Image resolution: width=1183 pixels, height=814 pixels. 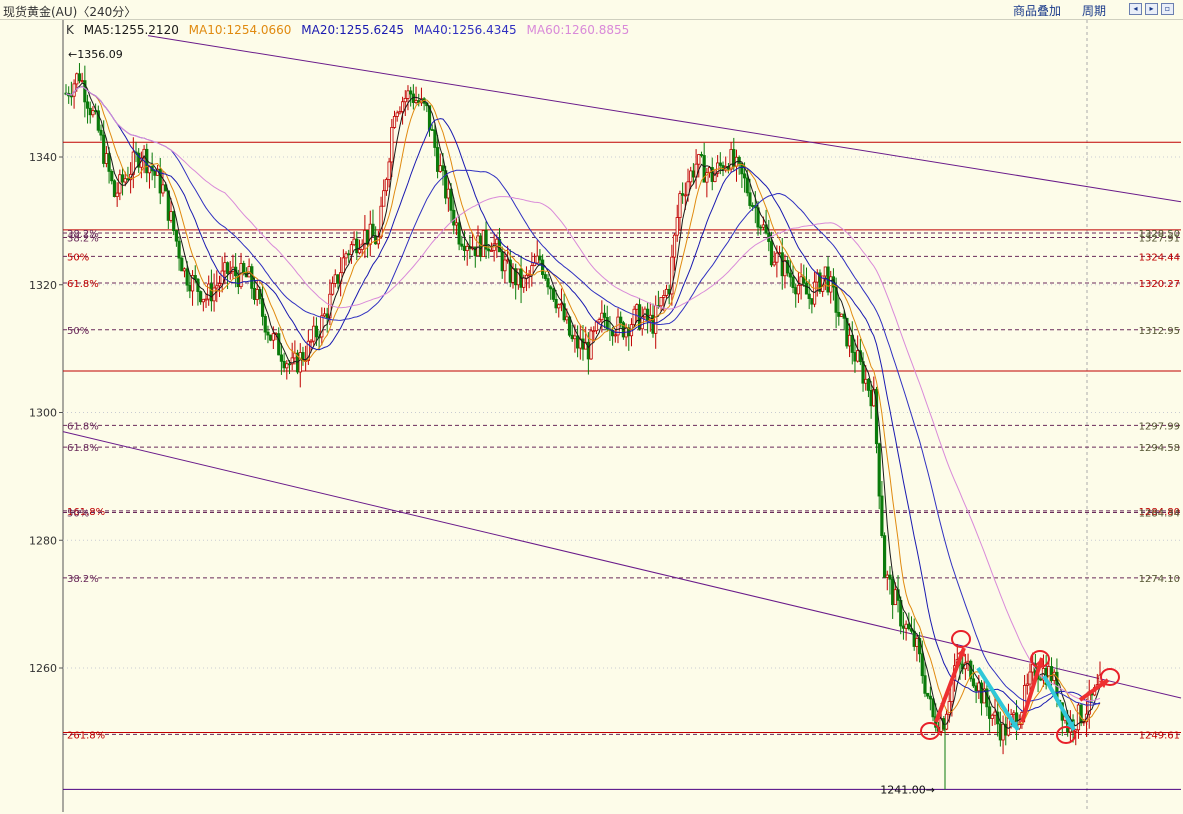 What do you see at coordinates (1159, 426) in the screenshot?
I see `fib-right-label: 1297.99` at bounding box center [1159, 426].